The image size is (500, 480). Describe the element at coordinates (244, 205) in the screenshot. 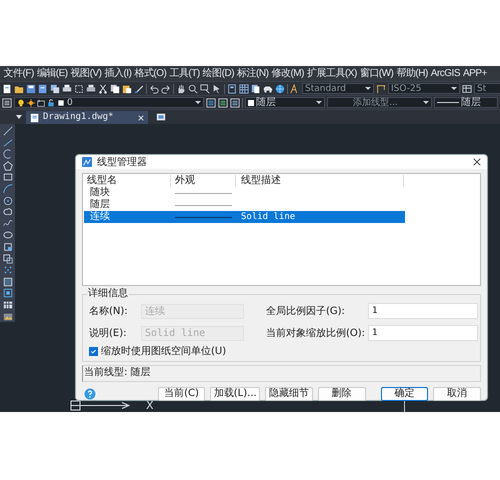

I see `linetype-row: 随层` at that location.